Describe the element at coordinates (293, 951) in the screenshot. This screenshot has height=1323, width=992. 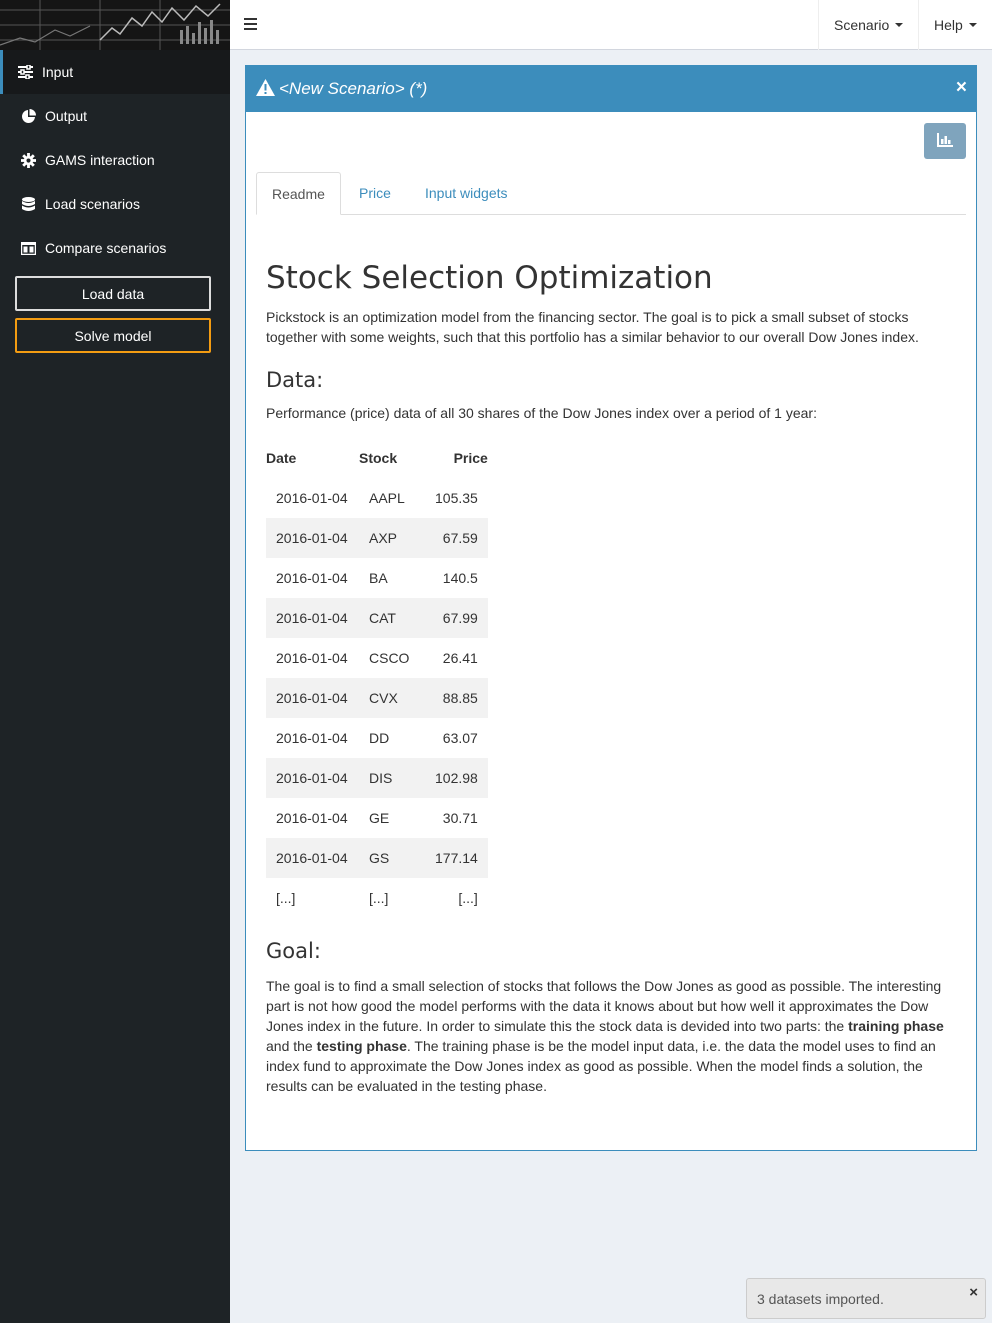
I see `goal-heading: Goal:` at that location.